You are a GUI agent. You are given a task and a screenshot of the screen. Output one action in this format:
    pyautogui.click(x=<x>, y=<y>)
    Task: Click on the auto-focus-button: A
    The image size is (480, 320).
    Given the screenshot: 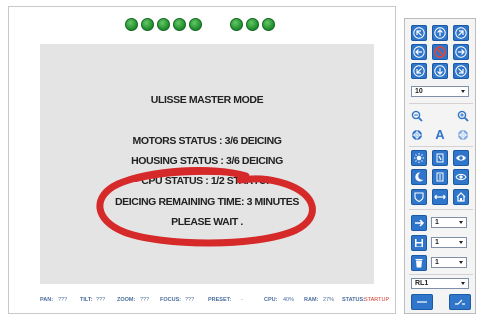 What is the action you would take?
    pyautogui.click(x=440, y=134)
    